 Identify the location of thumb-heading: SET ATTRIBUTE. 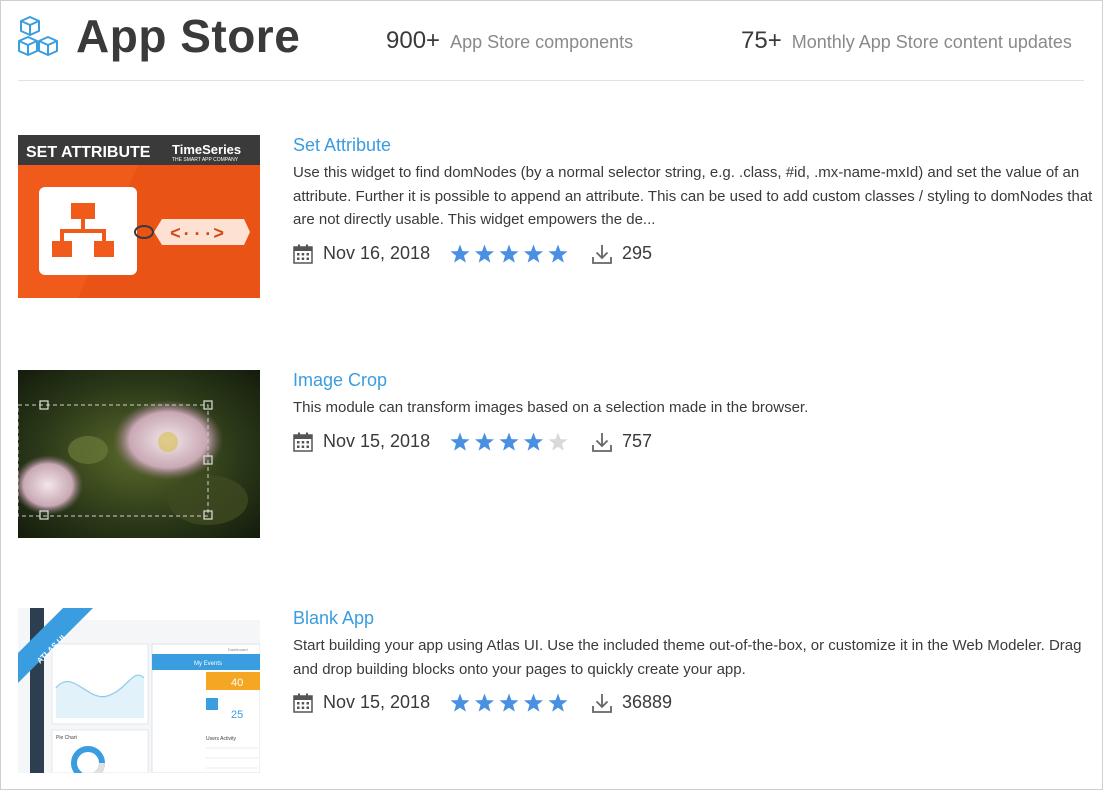
(88, 152).